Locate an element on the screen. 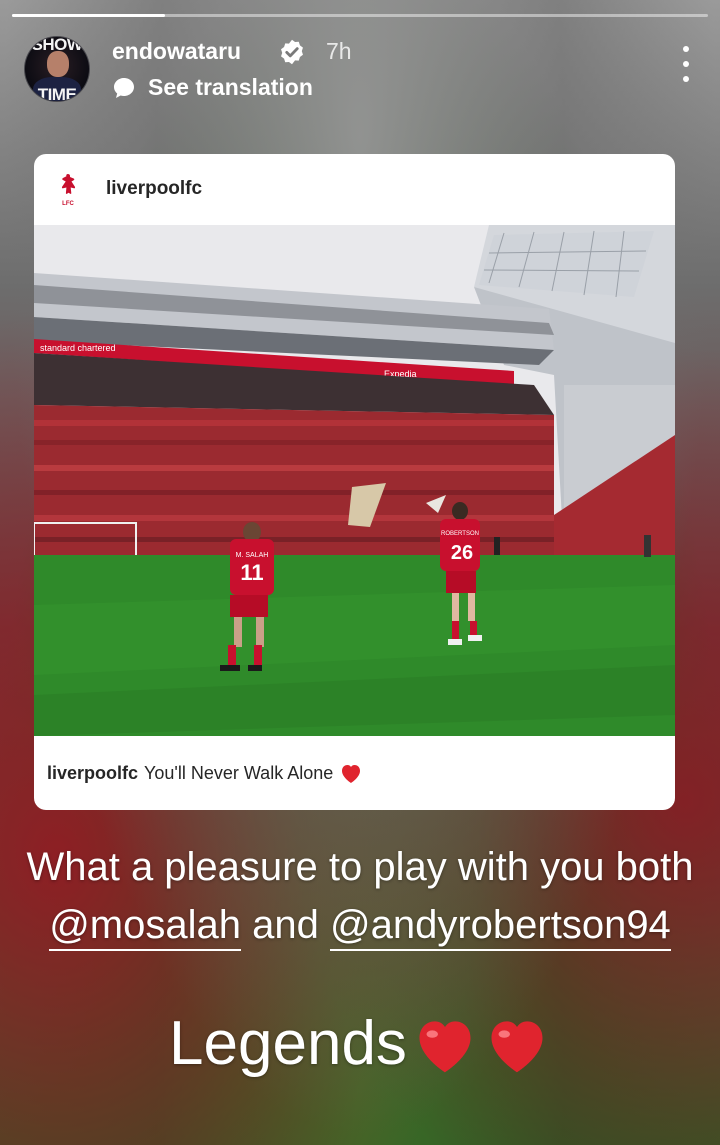 This screenshot has width=720, height=1145. legends-text: Legends is located at coordinates (288, 1043).